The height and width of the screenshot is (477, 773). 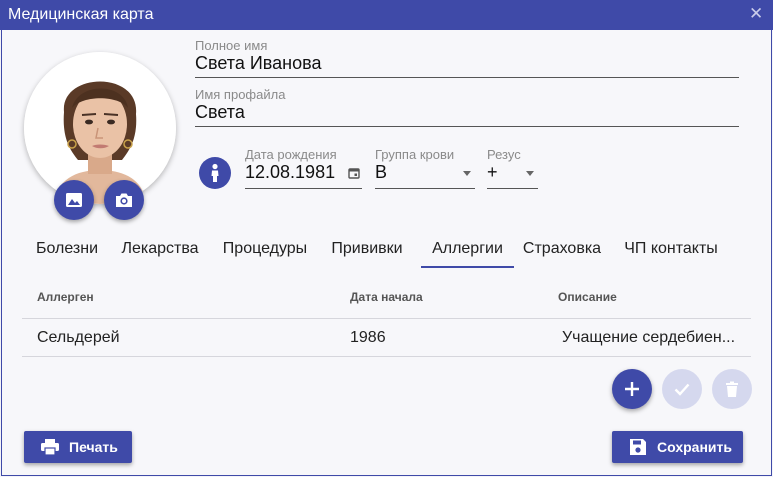 What do you see at coordinates (467, 107) in the screenshot?
I see `profile-name-field: Имя профайла Света` at bounding box center [467, 107].